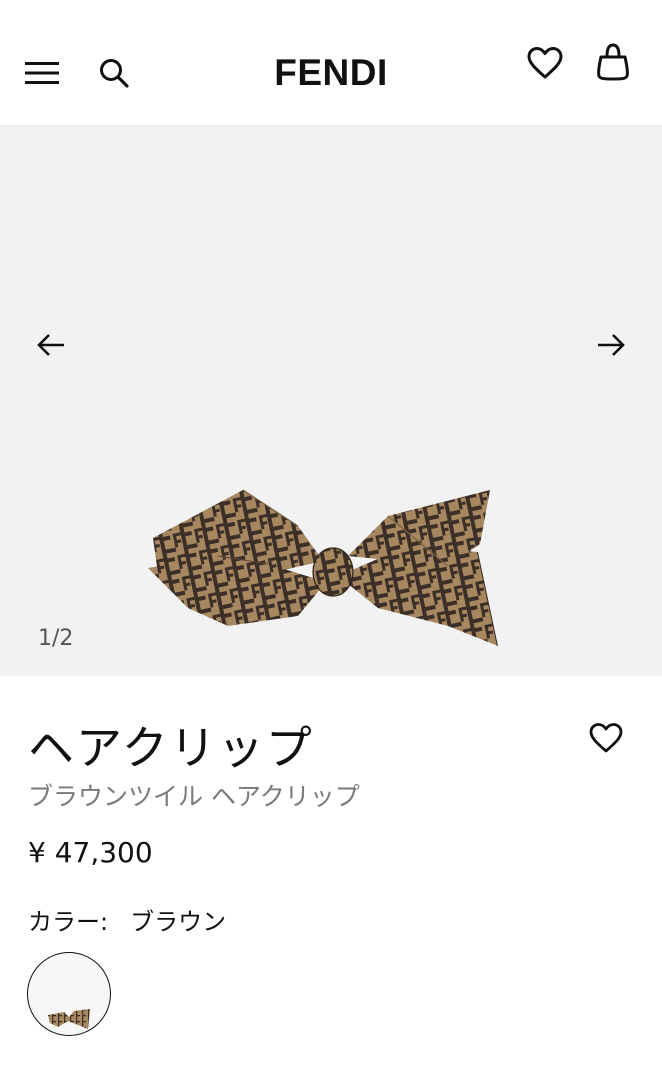 This screenshot has width=662, height=1080. Describe the element at coordinates (611, 345) in the screenshot. I see `arrow-right-icon` at that location.